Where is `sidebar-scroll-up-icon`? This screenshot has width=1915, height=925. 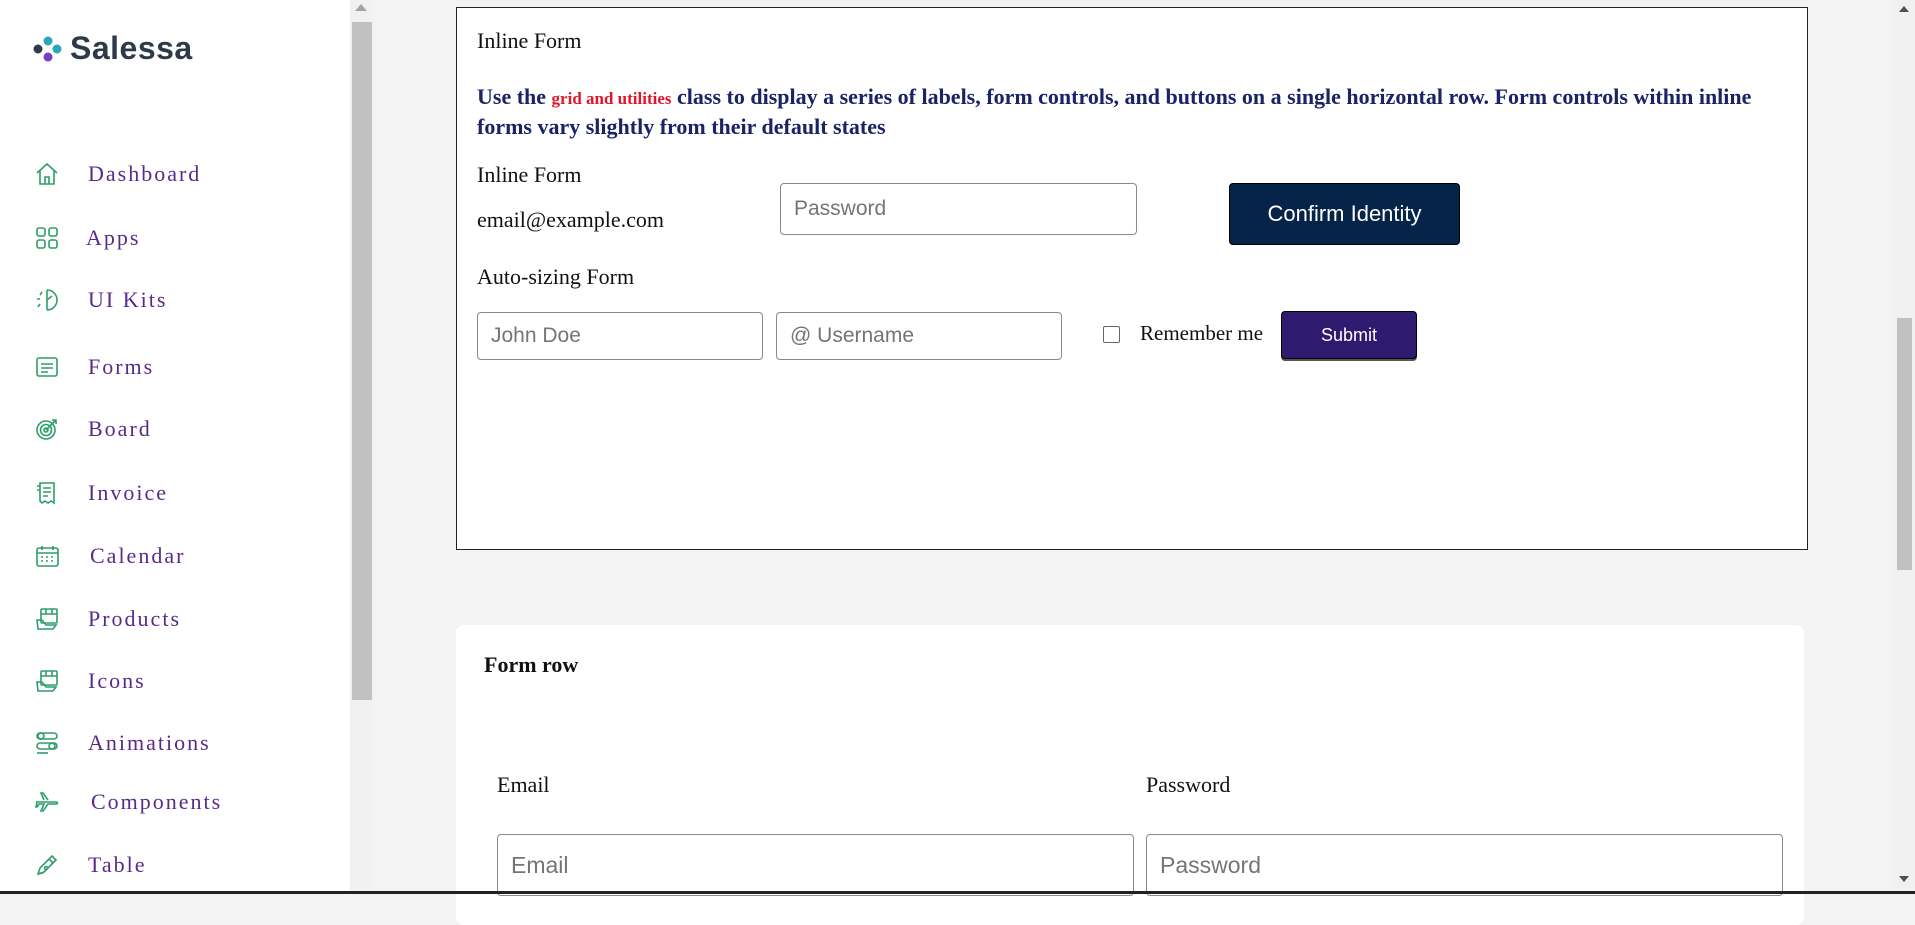 sidebar-scroll-up-icon is located at coordinates (361, 7).